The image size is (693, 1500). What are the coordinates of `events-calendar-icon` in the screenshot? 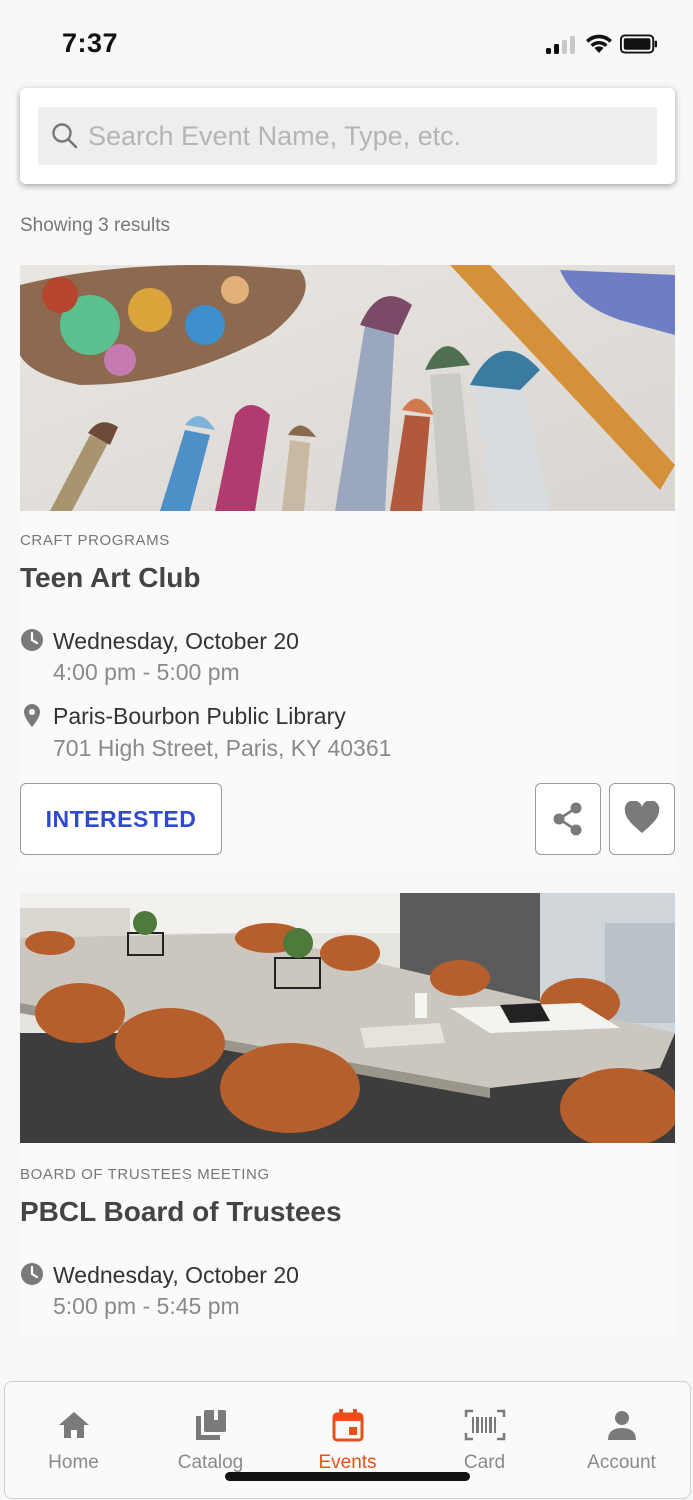 It's located at (347, 1425).